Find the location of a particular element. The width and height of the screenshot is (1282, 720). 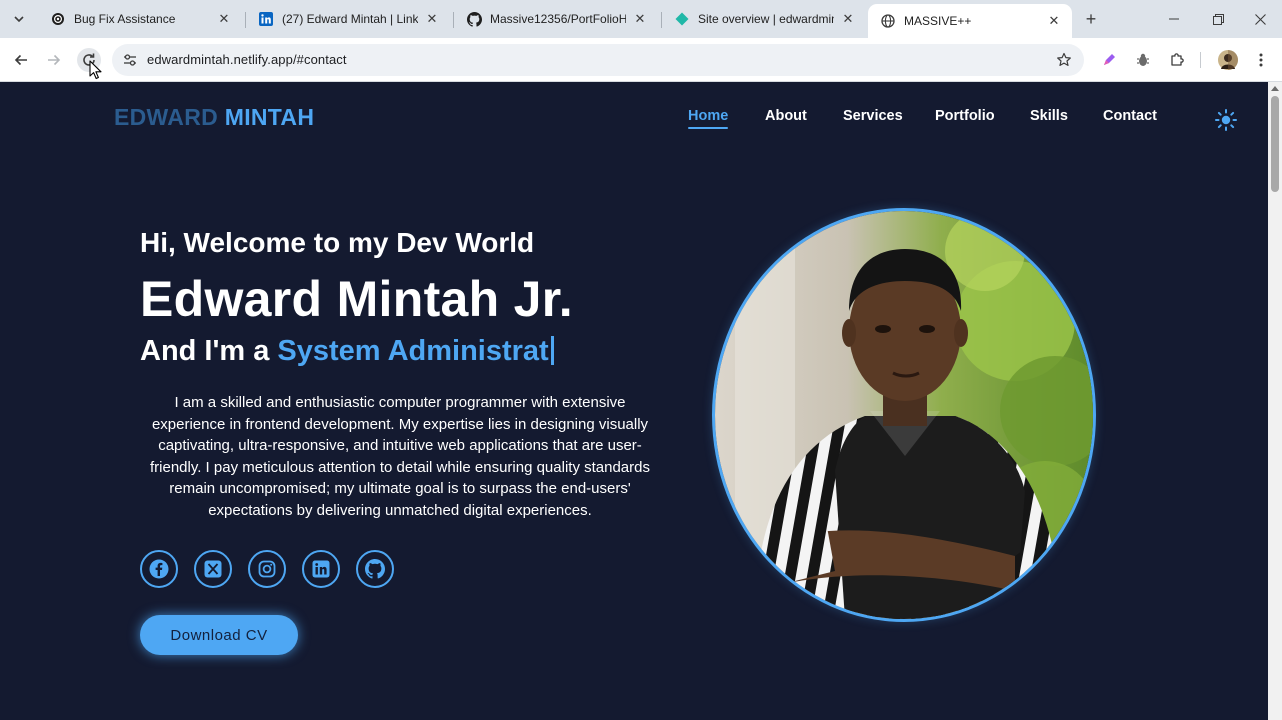

tab-netlify-site-overview: Site overview | edwardmintah ✕ is located at coordinates (764, 19).